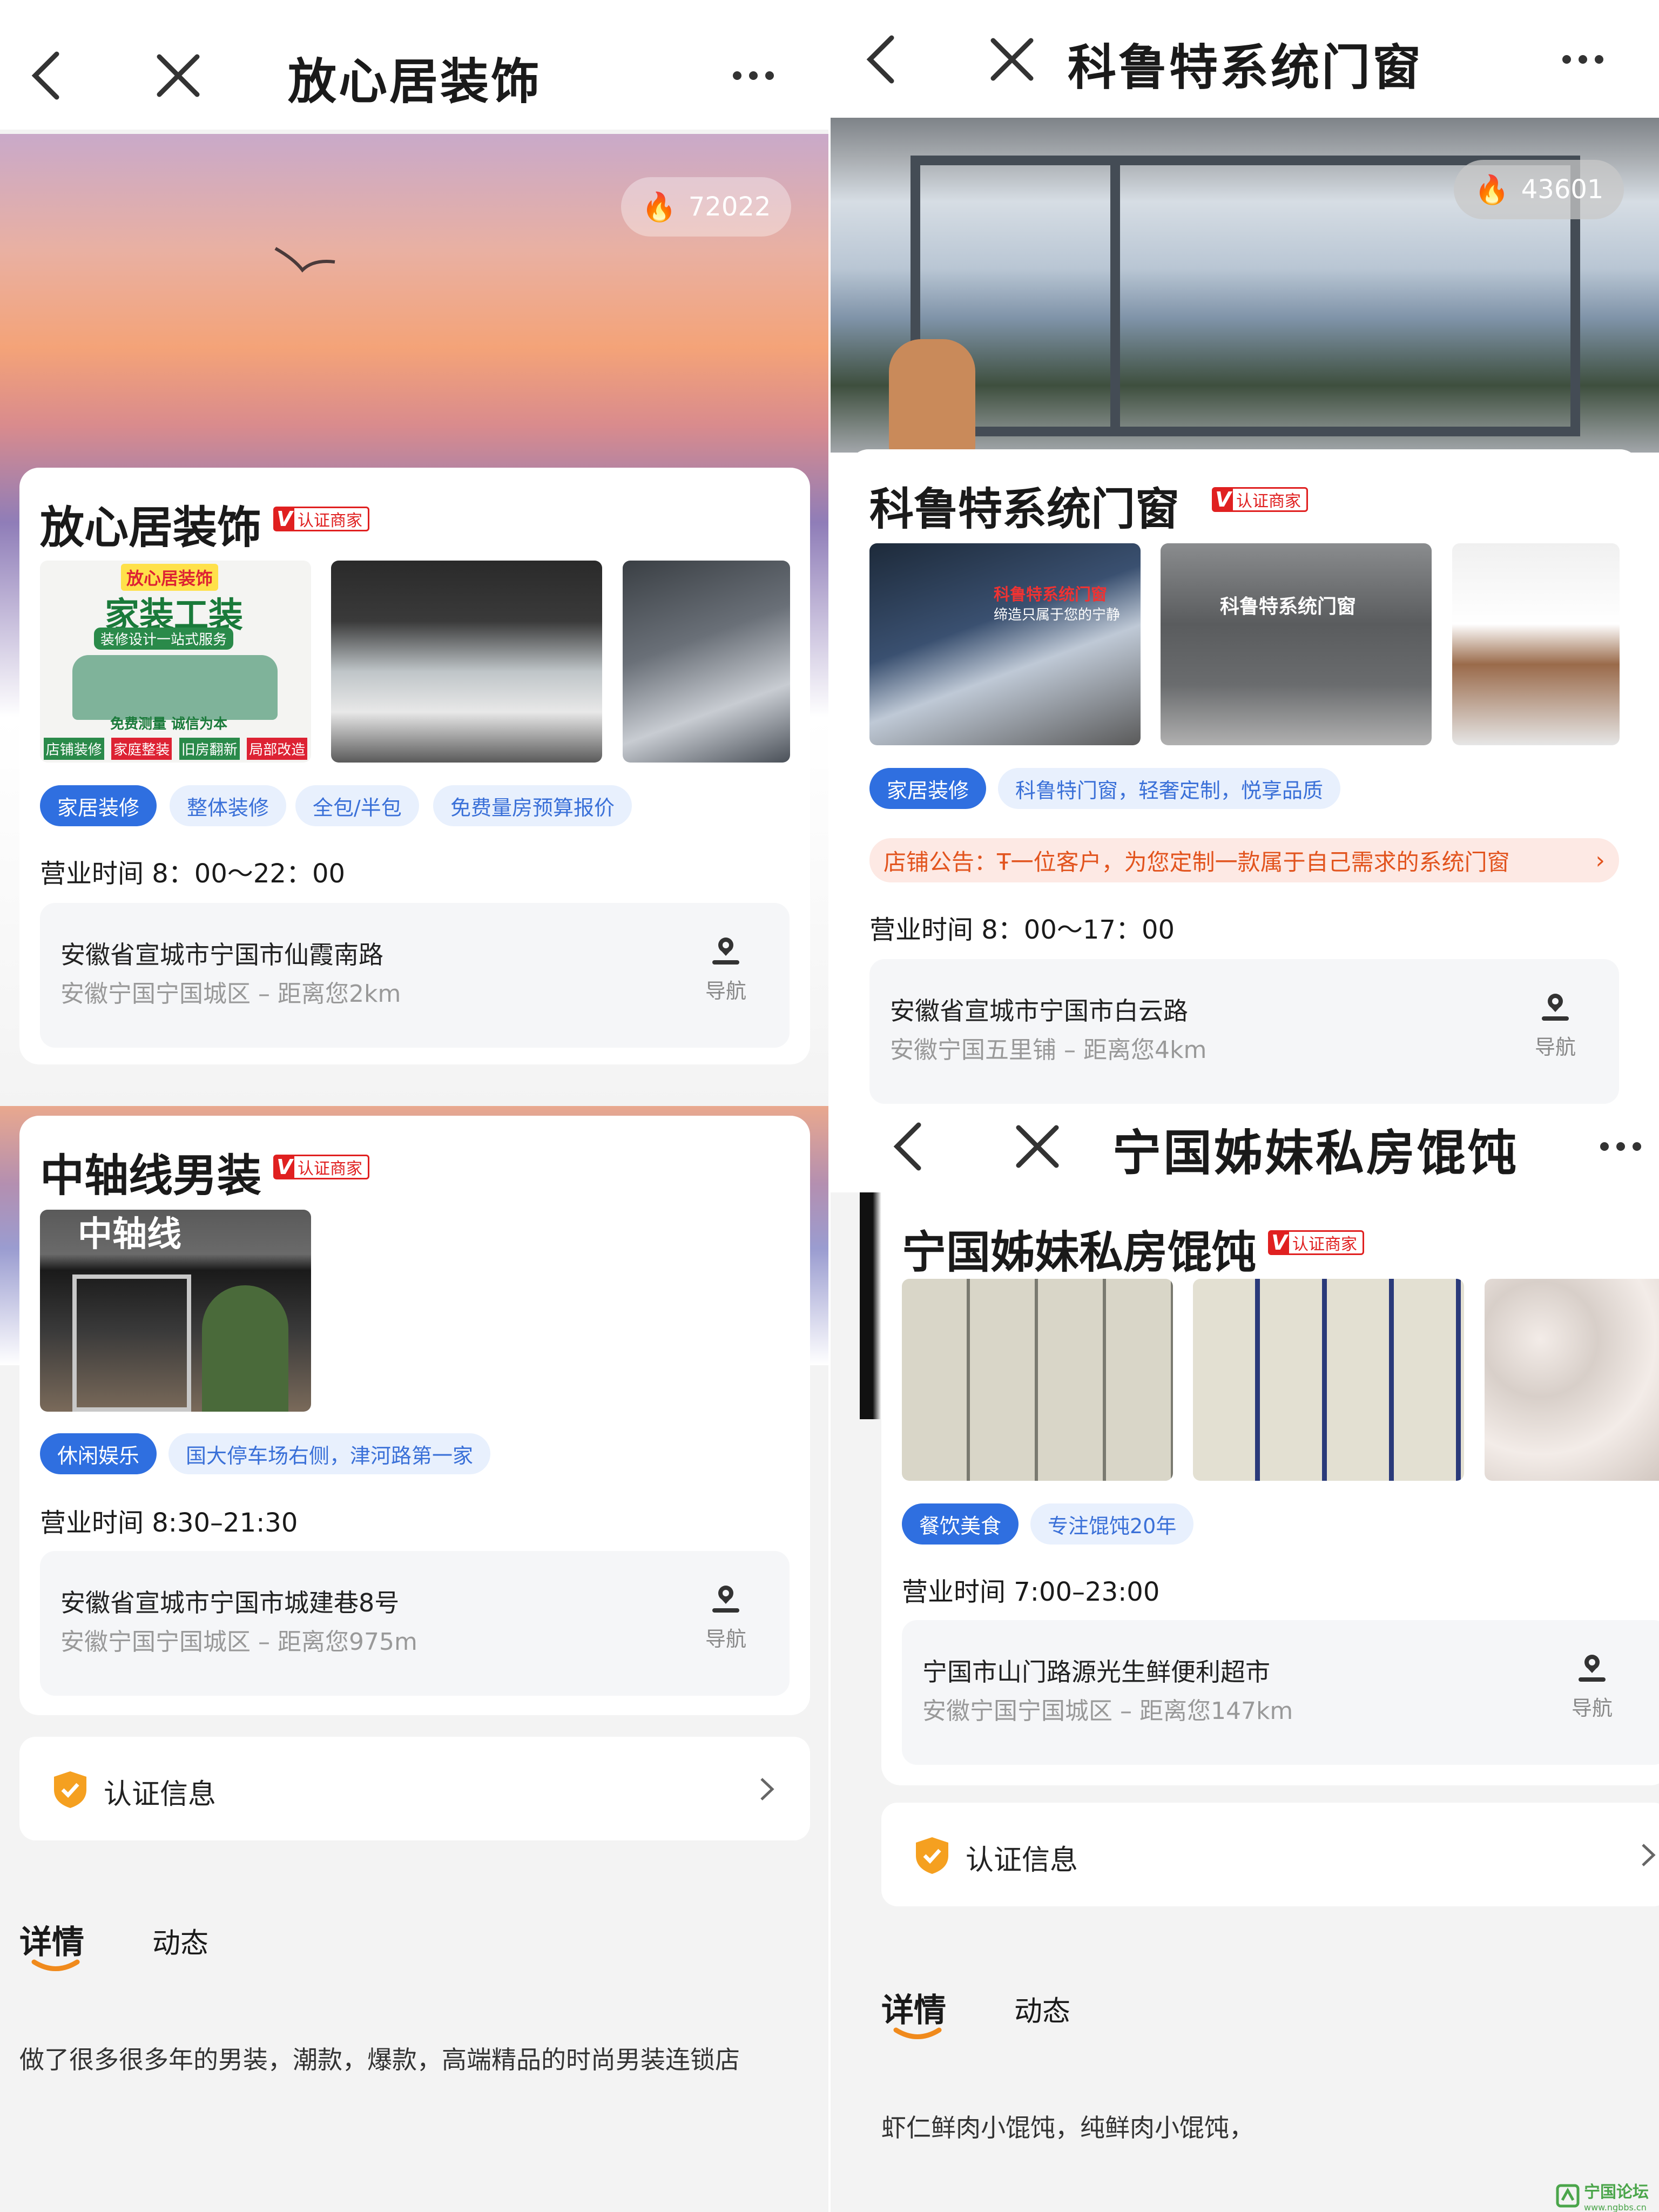  Describe the element at coordinates (230, 994) in the screenshot. I see `address-line2: 安徽宁国宁国城区 – 距离您2km` at that location.